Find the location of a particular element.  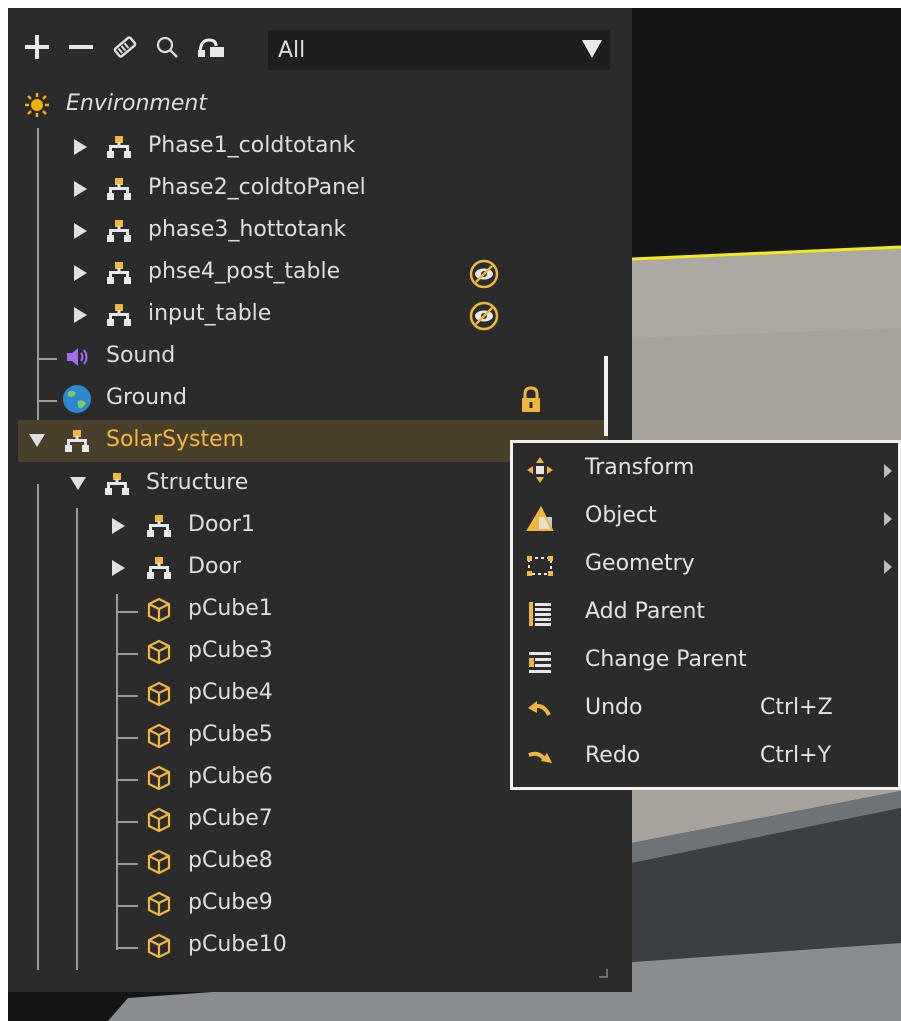

tree-item-phase4: phse4_post_table is located at coordinates (320, 273).